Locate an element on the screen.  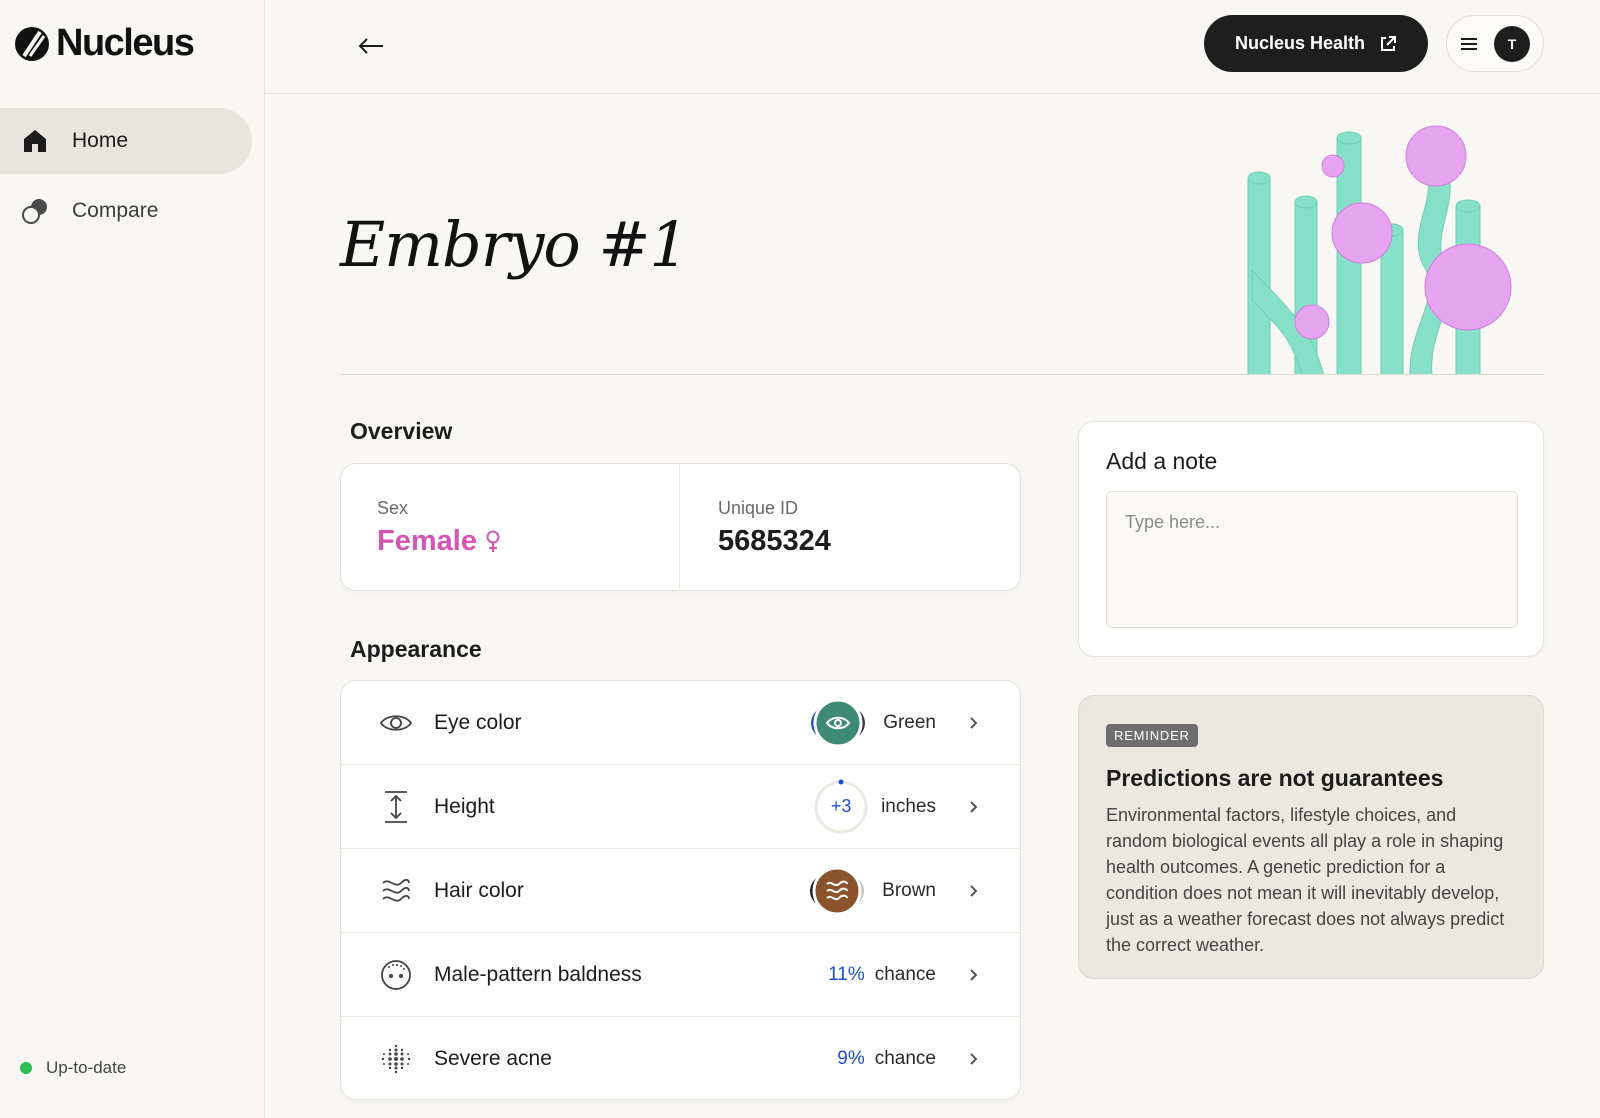
head-dots-icon is located at coordinates (396, 975).